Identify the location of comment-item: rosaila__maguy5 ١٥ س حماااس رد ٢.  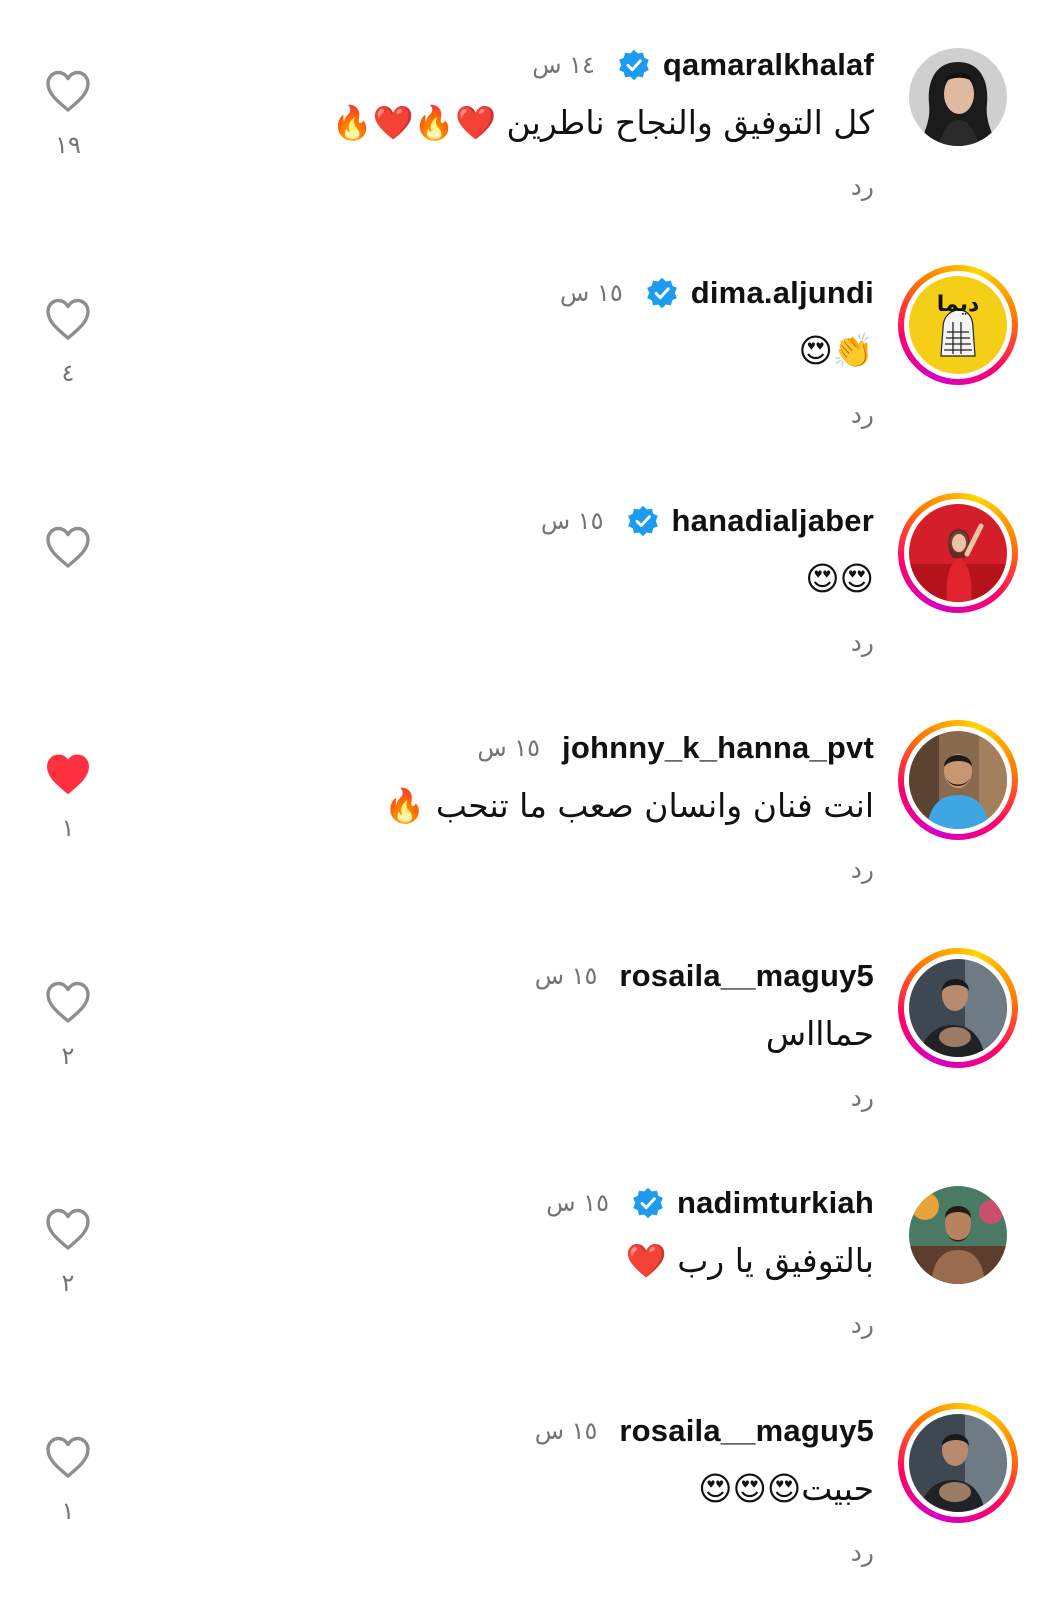
(521, 1052).